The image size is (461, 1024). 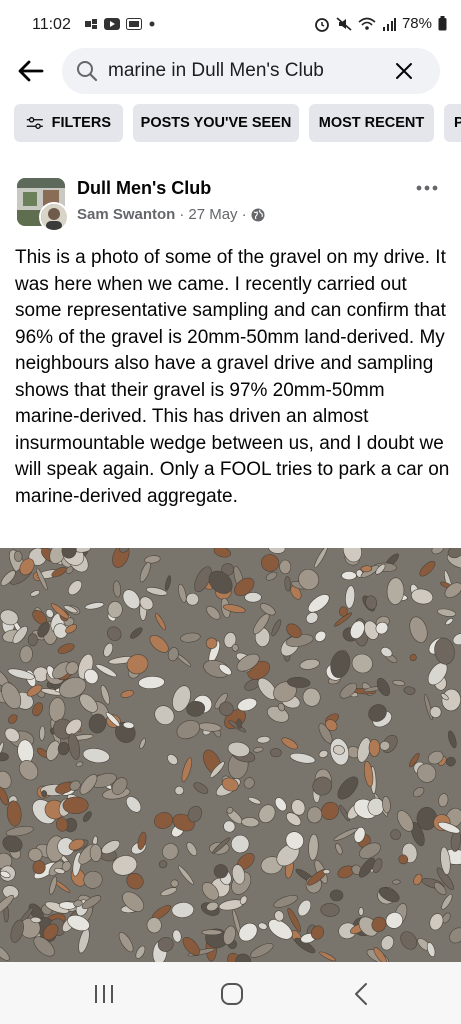 What do you see at coordinates (126, 214) in the screenshot?
I see `author-name: Sam Swanton` at bounding box center [126, 214].